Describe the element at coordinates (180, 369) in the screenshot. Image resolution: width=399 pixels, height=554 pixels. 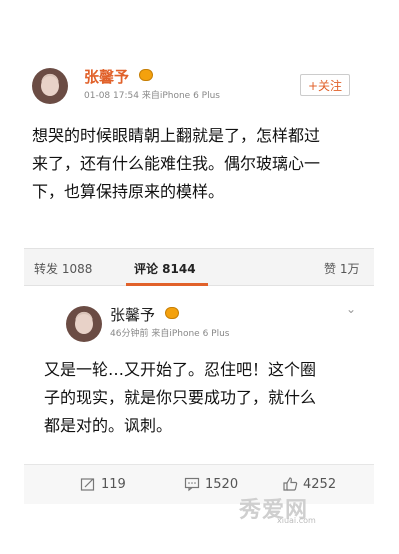
I see `post-text-line: 又是一轮…又开始了。忍住吧！这个圈` at that location.